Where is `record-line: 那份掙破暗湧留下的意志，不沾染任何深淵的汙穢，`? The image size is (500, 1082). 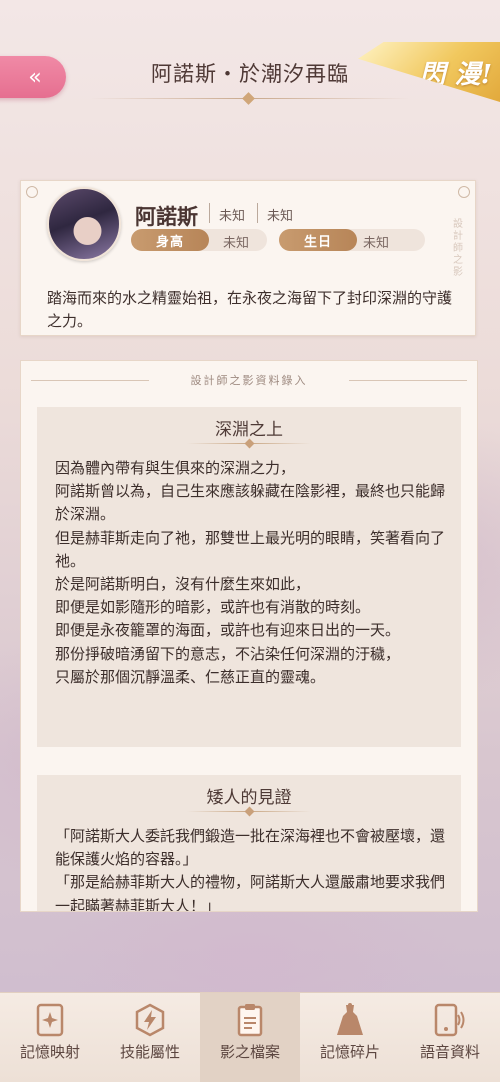
record-line: 那份掙破暗湧留下的意志，不沾染任何深淵的汙穢， is located at coordinates (228, 653).